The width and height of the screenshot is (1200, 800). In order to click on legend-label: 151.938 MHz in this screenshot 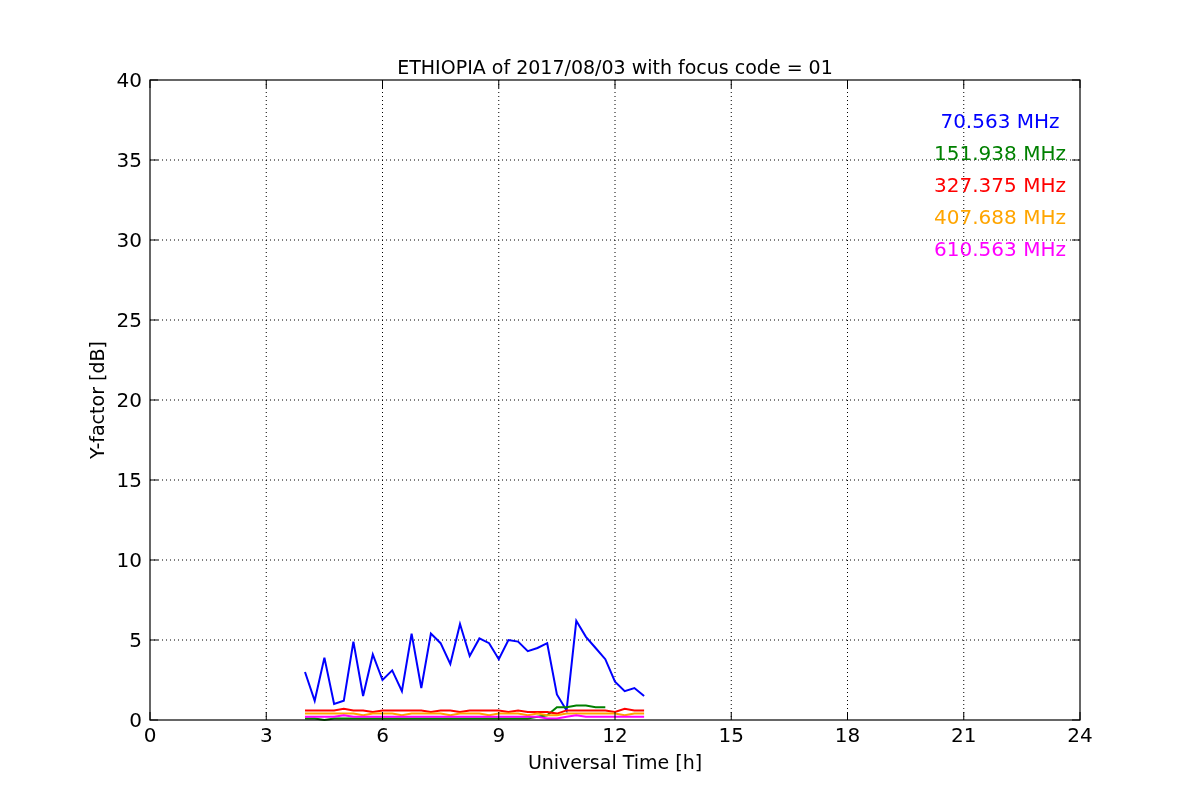, I will do `click(1000, 153)`.